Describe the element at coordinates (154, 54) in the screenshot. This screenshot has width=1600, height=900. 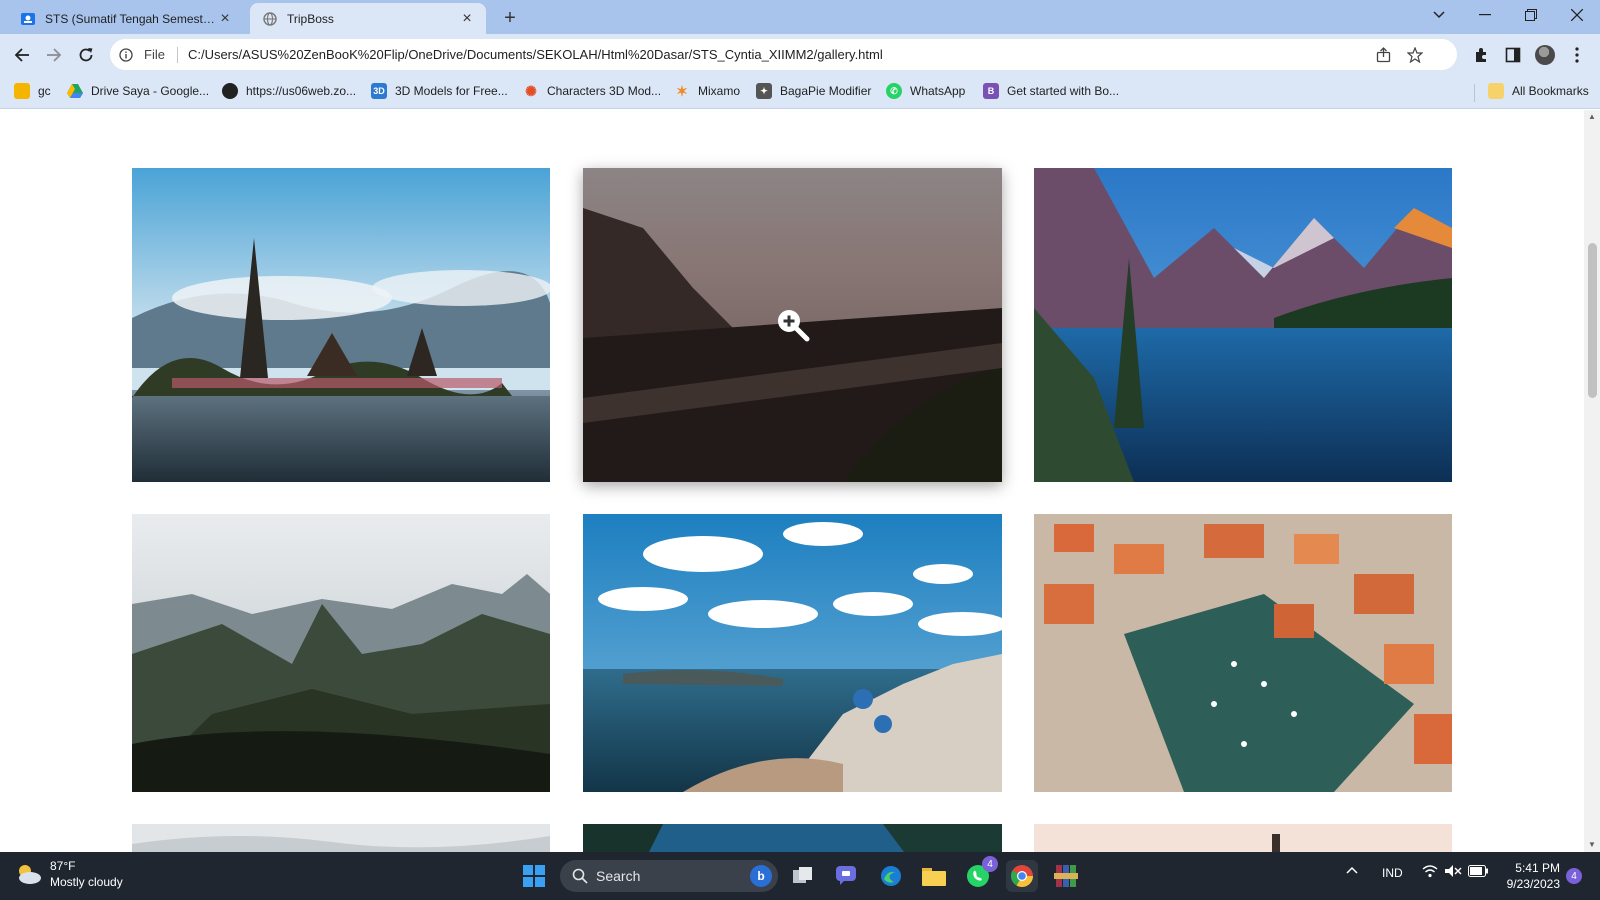
I see `scheme-label: File` at that location.